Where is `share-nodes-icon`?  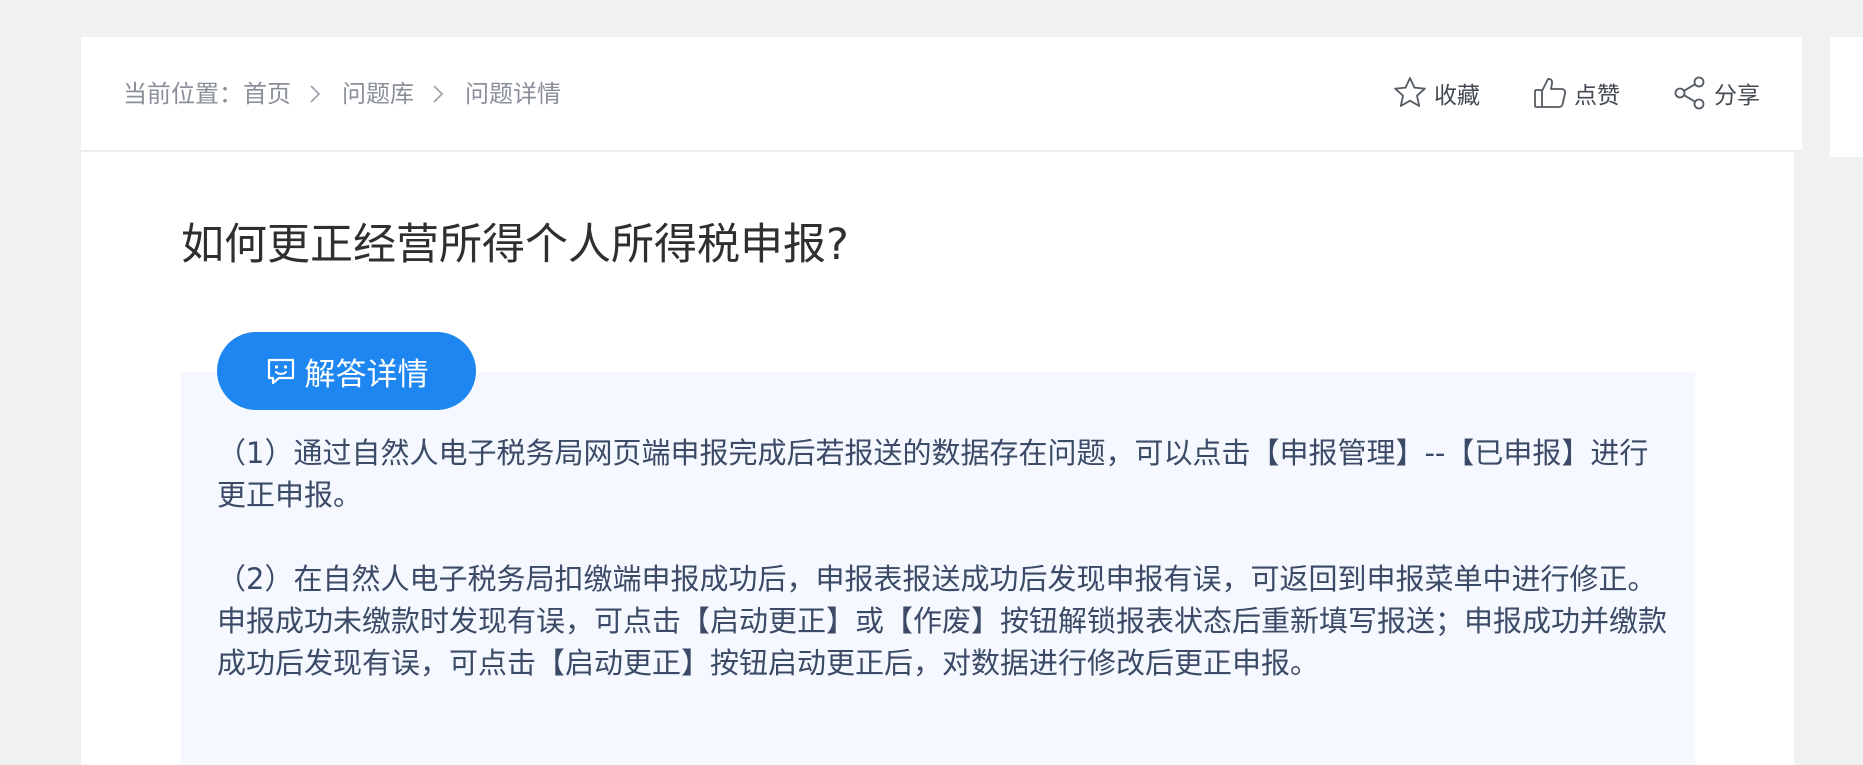 share-nodes-icon is located at coordinates (1690, 93).